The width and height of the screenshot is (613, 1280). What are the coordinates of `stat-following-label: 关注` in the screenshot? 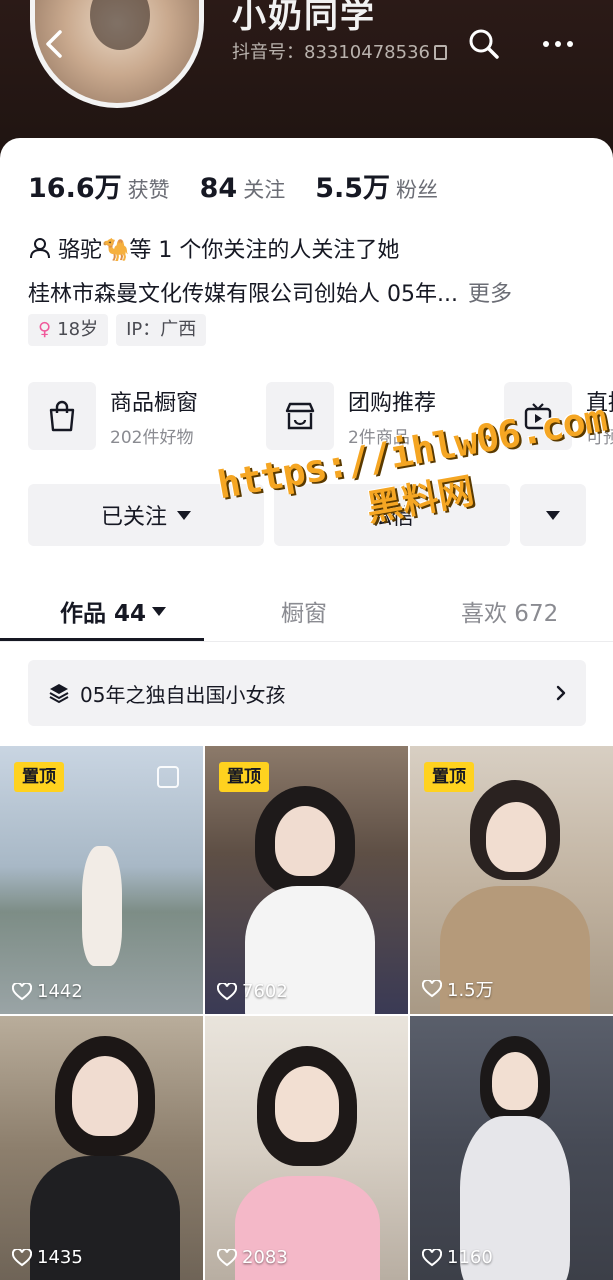 It's located at (264, 190).